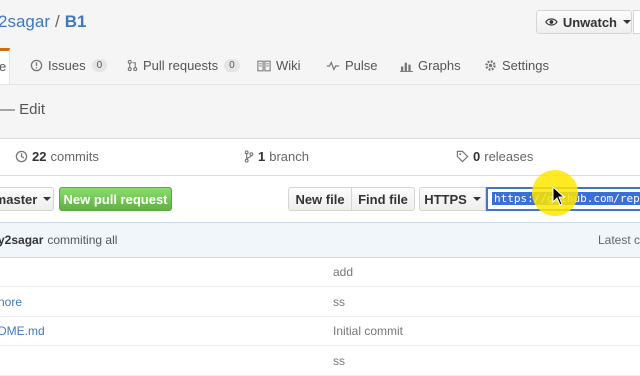 The image size is (640, 376). Describe the element at coordinates (99, 65) in the screenshot. I see `issues-counter: 0` at that location.